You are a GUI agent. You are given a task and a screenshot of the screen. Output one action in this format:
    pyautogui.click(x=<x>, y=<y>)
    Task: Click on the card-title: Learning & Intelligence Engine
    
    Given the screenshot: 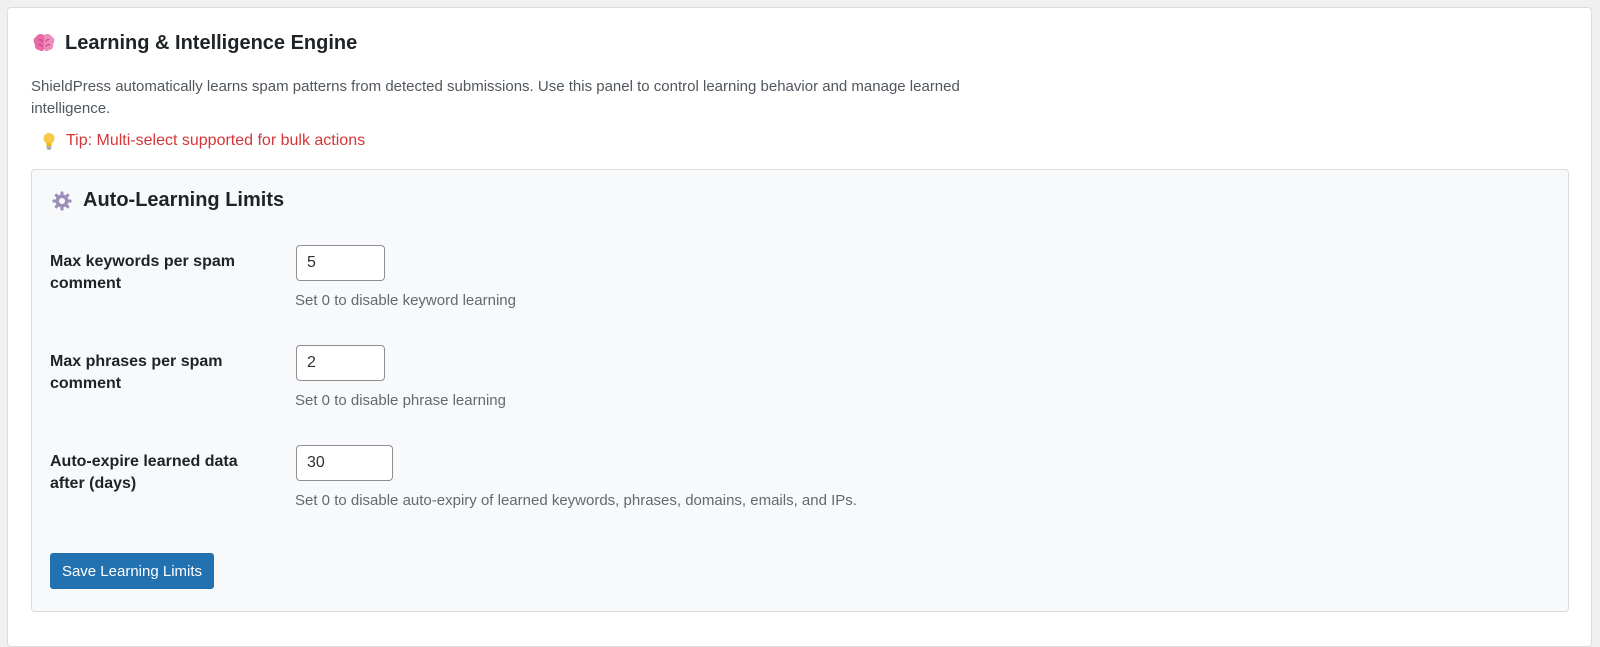 What is the action you would take?
    pyautogui.click(x=211, y=43)
    